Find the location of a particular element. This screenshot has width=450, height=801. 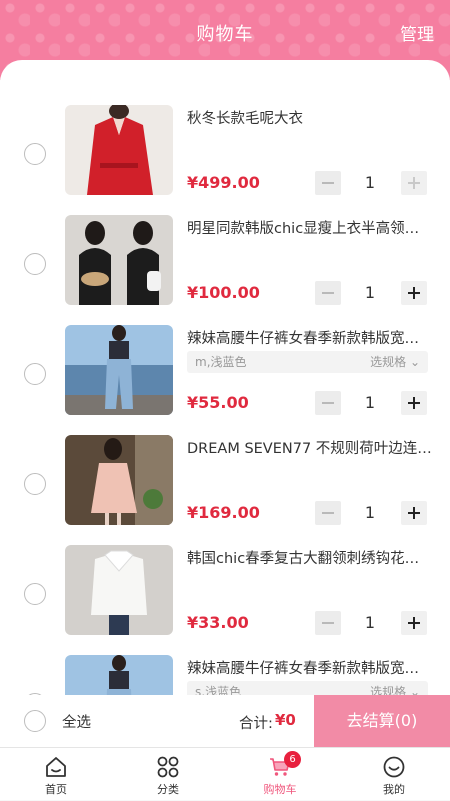

chevron-down-icon: ⌄ is located at coordinates (414, 362).